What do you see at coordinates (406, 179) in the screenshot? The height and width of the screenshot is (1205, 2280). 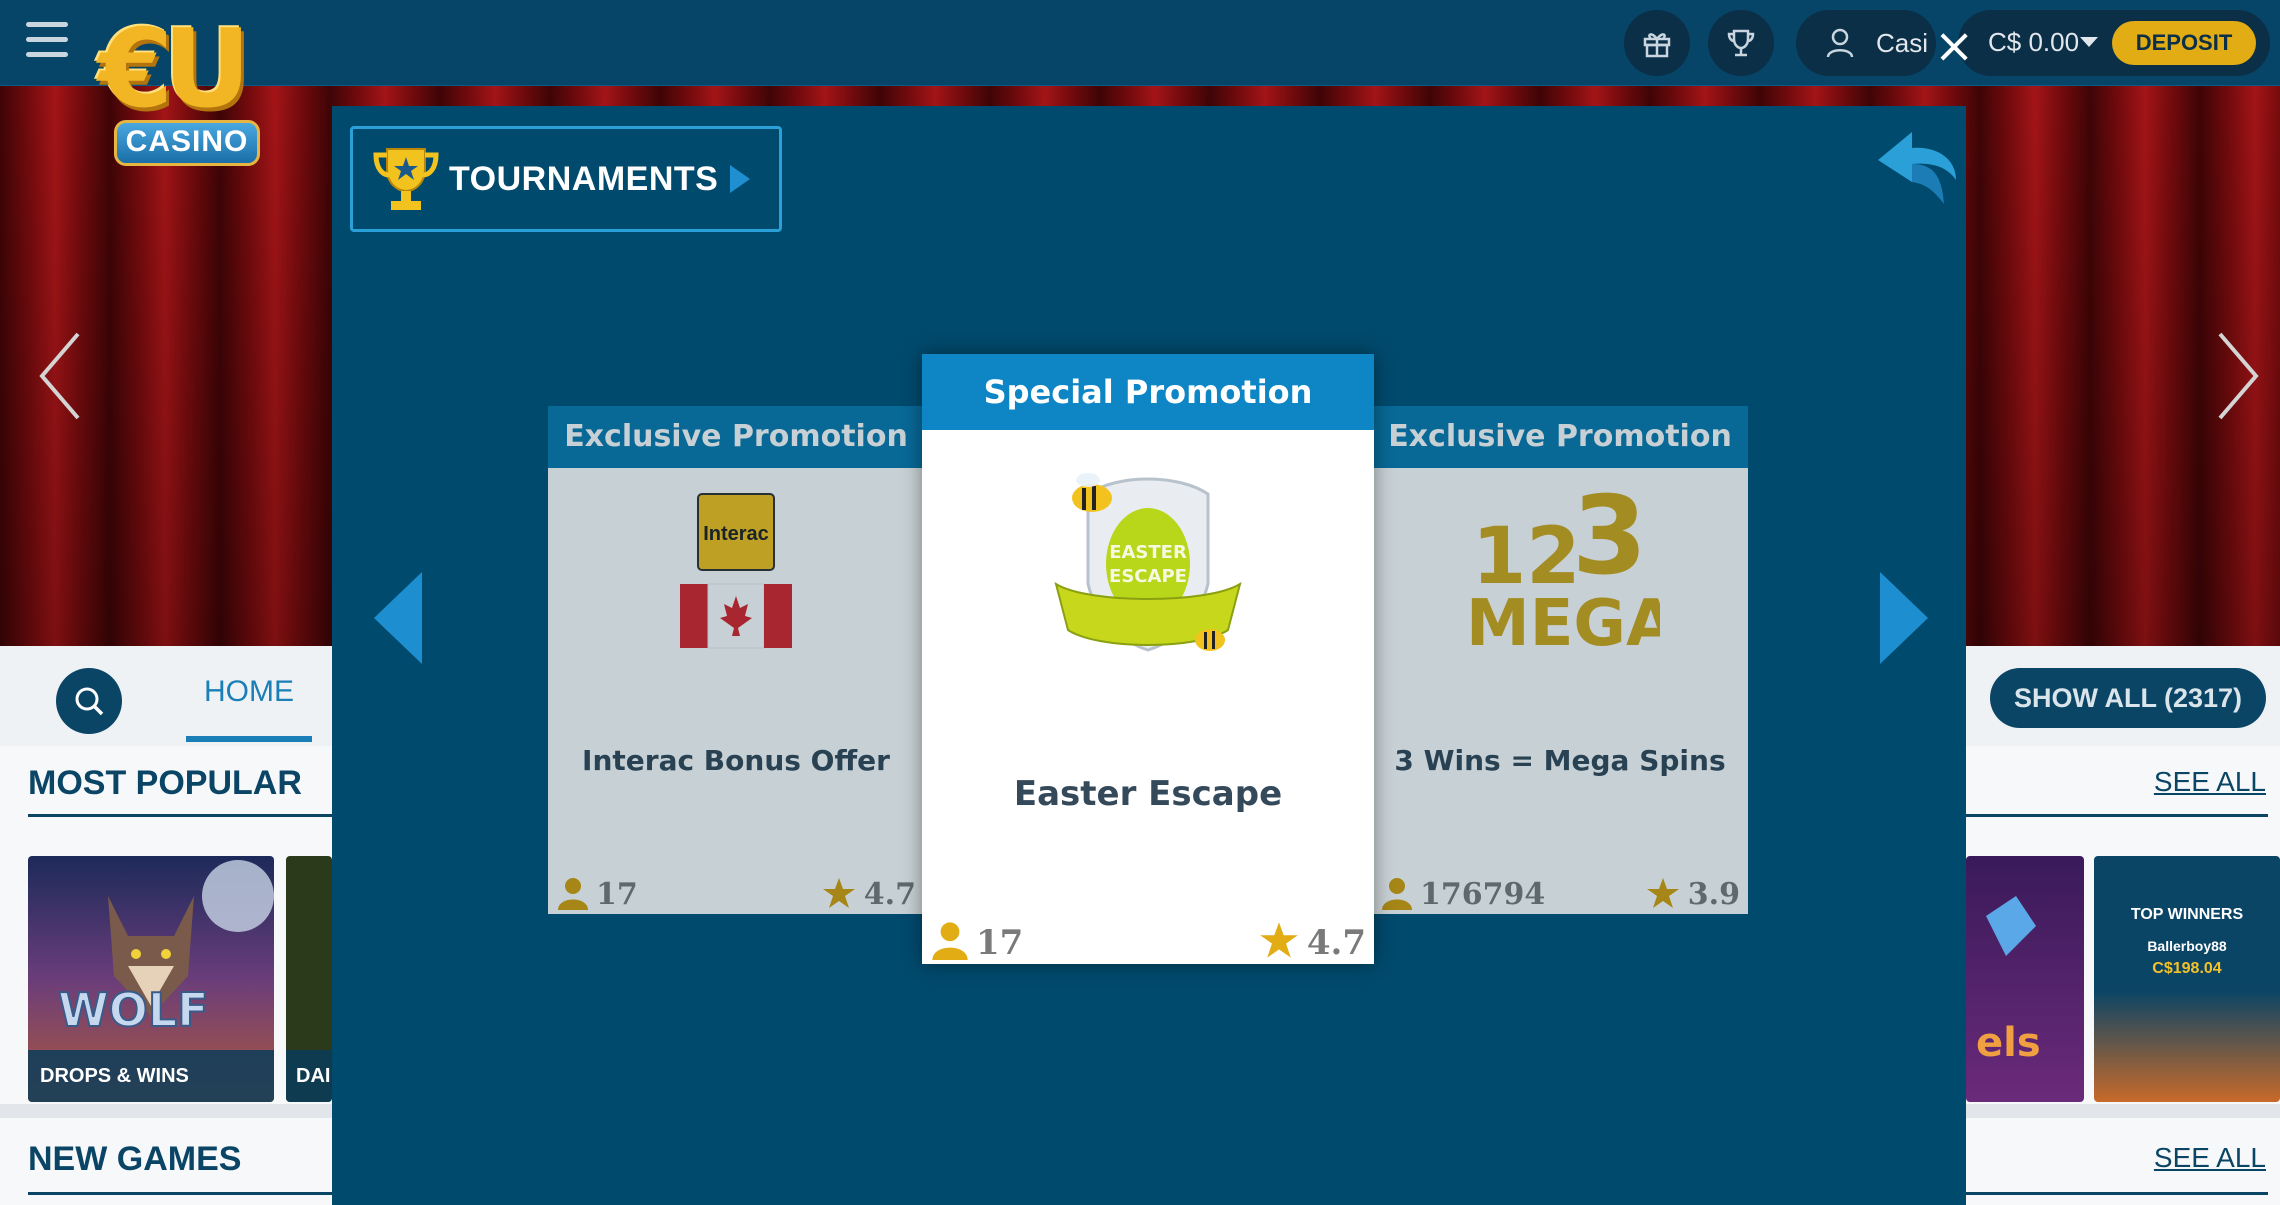 I see `trophy-star-icon` at bounding box center [406, 179].